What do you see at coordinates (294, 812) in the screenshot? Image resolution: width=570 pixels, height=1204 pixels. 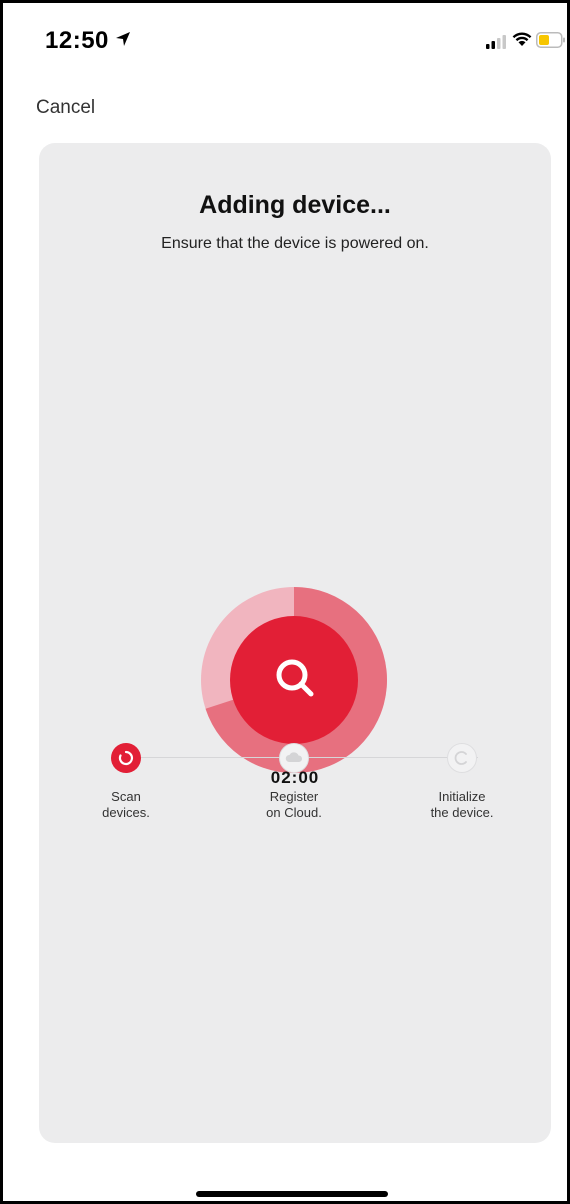 I see `step-register-line2: on Cloud.` at bounding box center [294, 812].